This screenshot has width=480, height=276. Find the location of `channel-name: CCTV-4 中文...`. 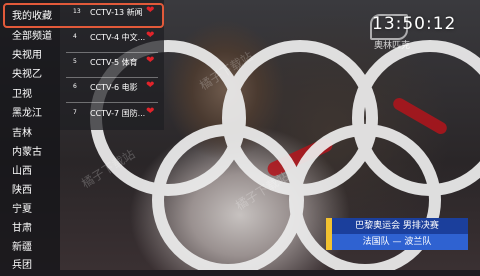

channel-name: CCTV-4 中文... is located at coordinates (118, 37).